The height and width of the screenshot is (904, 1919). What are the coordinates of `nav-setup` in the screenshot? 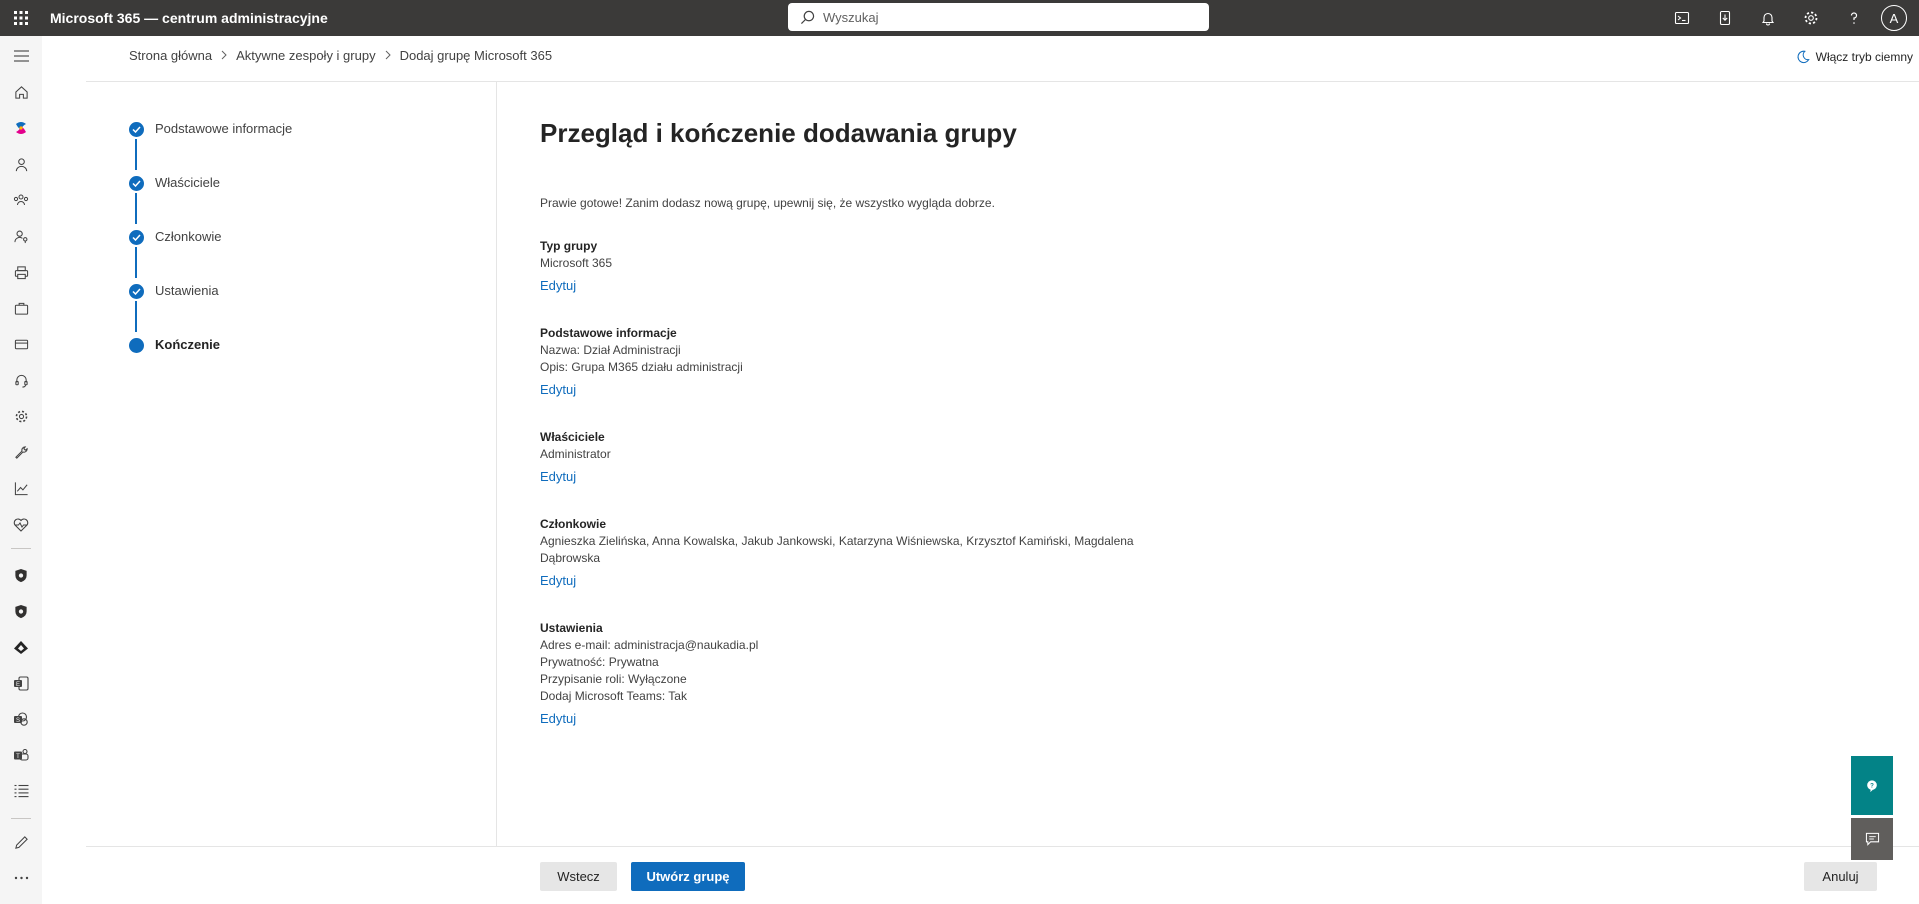 It's located at (21, 452).